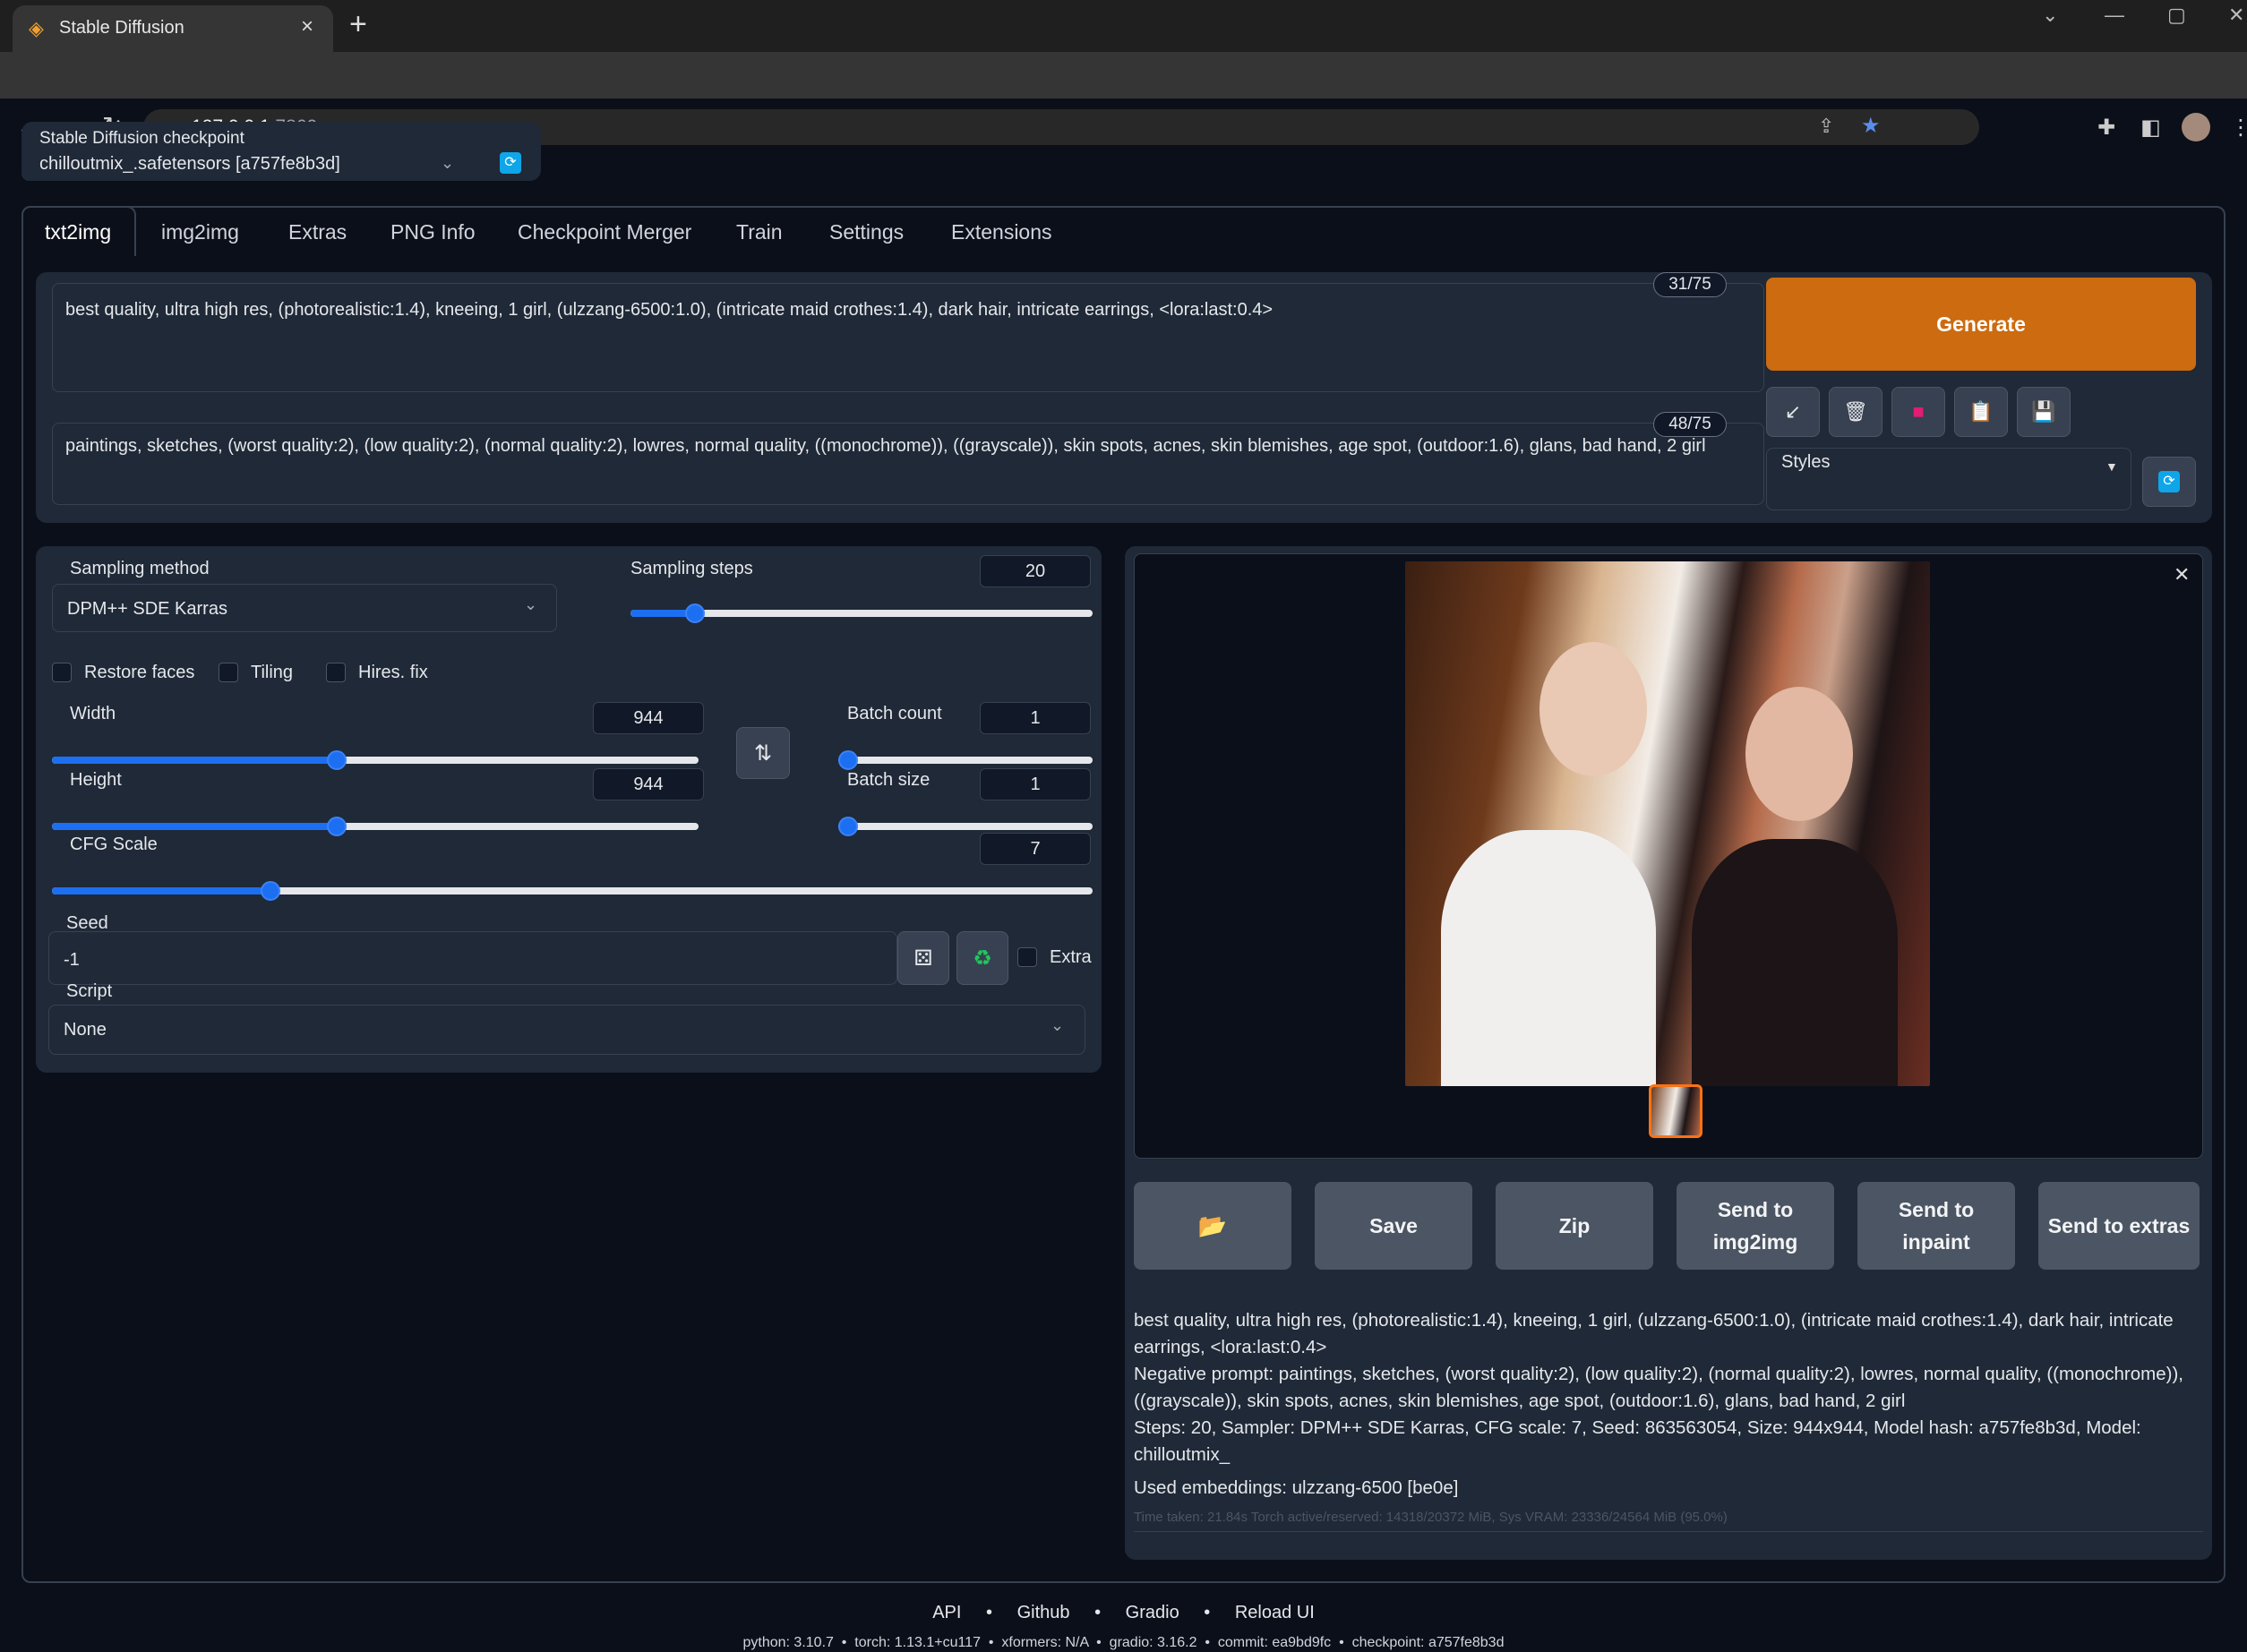 This screenshot has width=2247, height=1652. I want to click on zip-button: Zip, so click(1574, 1226).